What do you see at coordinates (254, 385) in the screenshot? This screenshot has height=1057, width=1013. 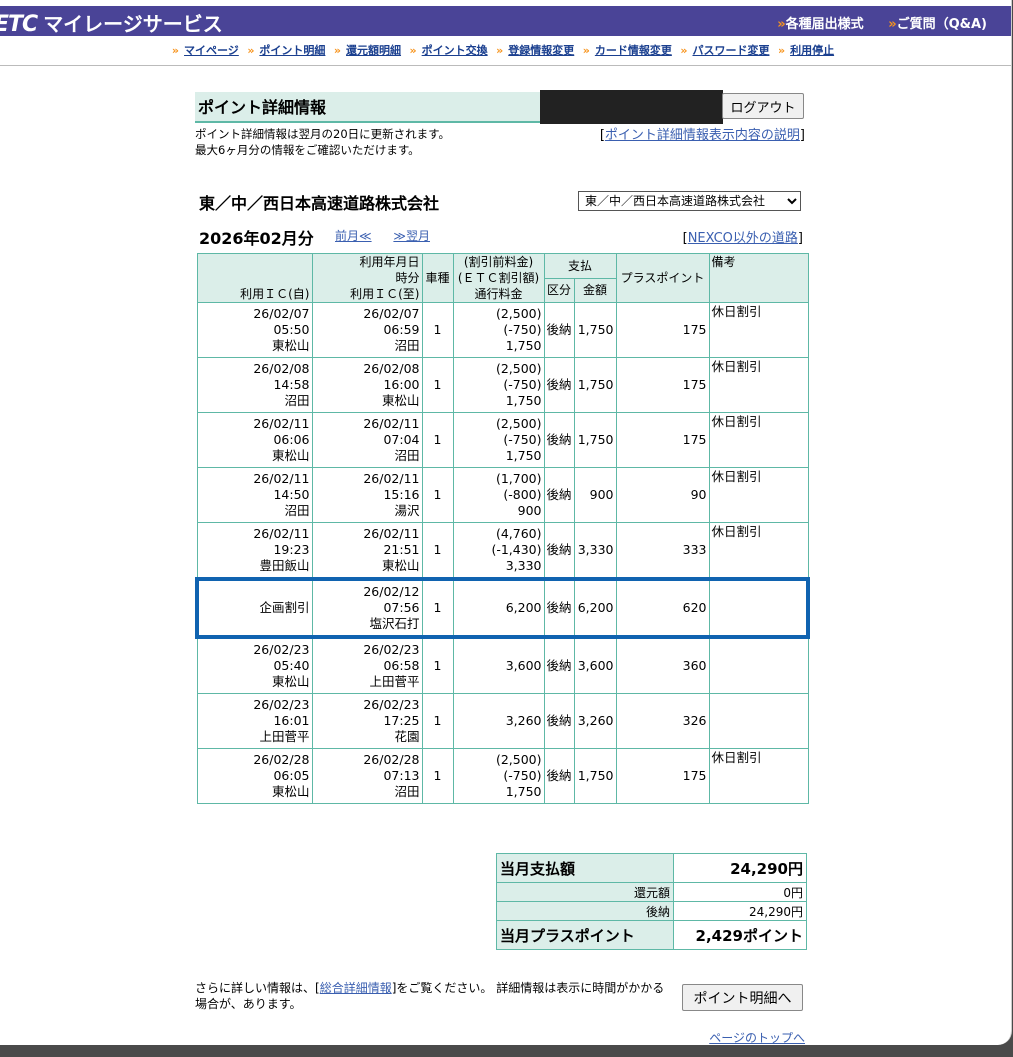 I see `cell-from: 26/02/08 14:58 沼田` at bounding box center [254, 385].